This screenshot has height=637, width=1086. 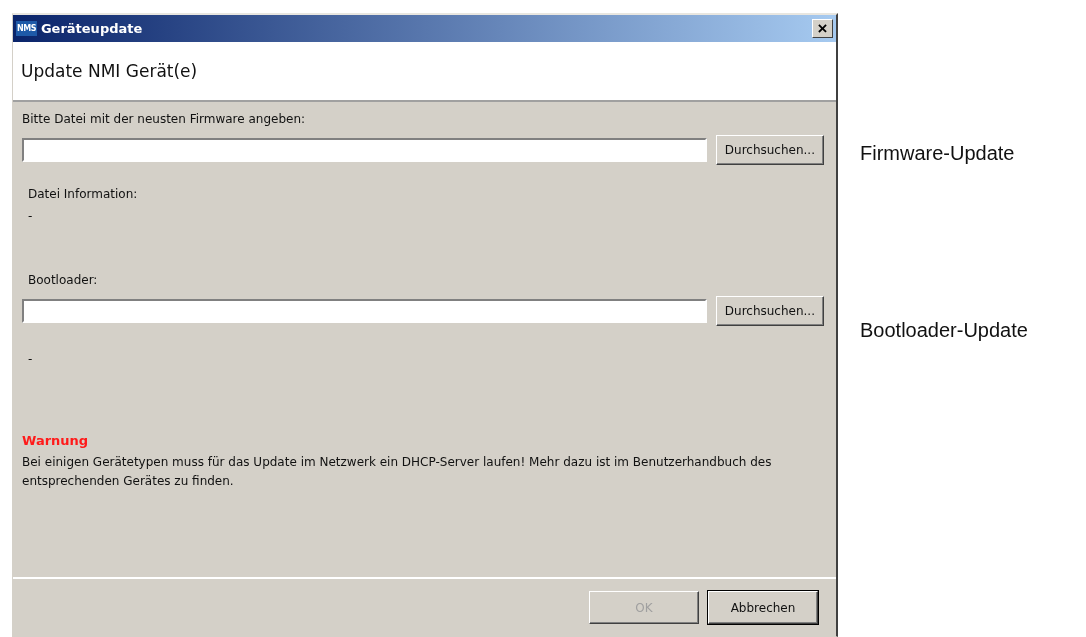 I want to click on annotation-label: Firmware-Update, so click(x=937, y=153).